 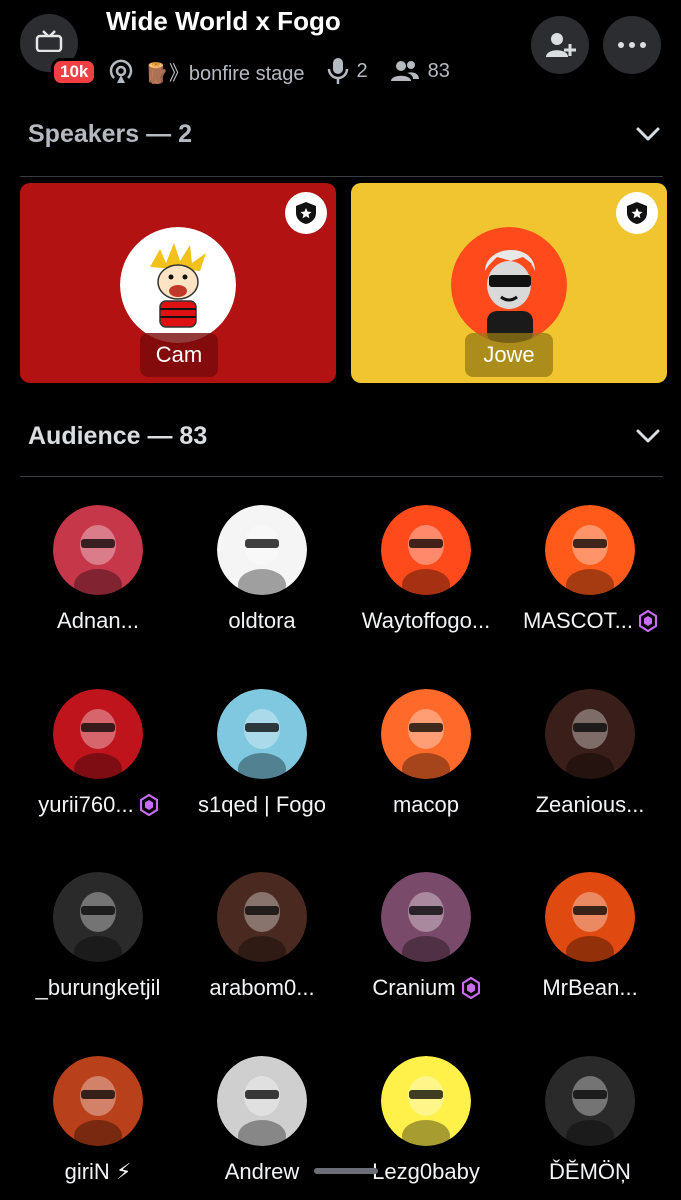 I want to click on audience-member: macop, so click(x=426, y=764).